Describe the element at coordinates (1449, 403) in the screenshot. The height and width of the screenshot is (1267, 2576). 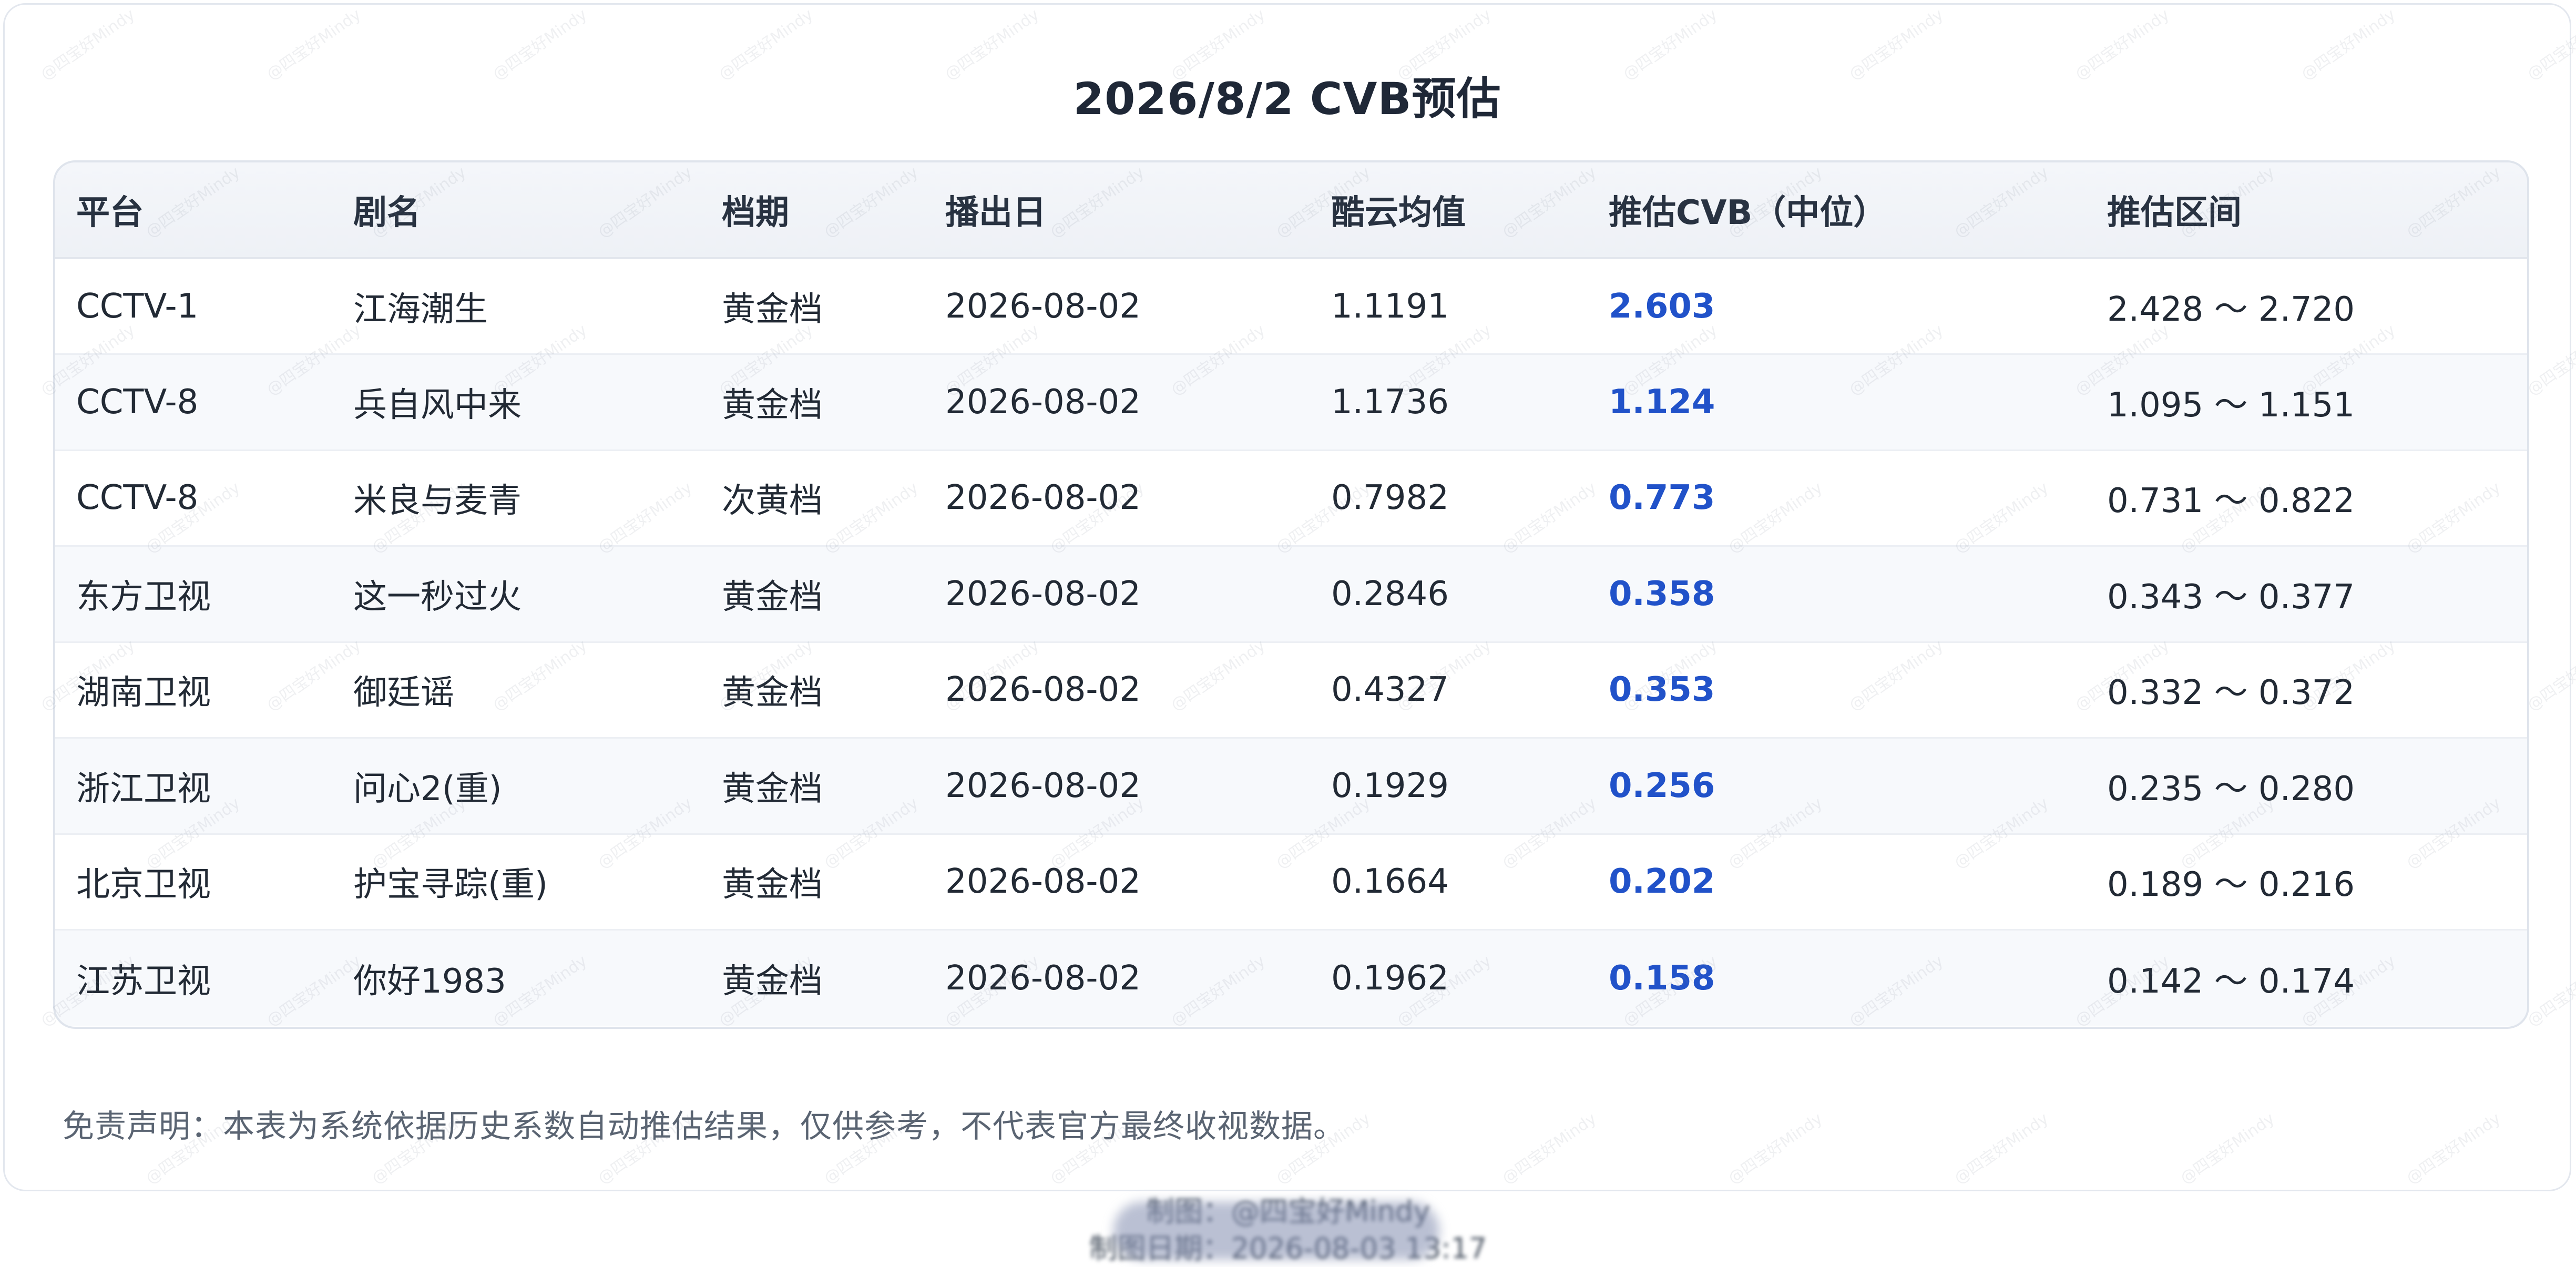
I see `cell-kuyun-avg: 1.1736` at that location.